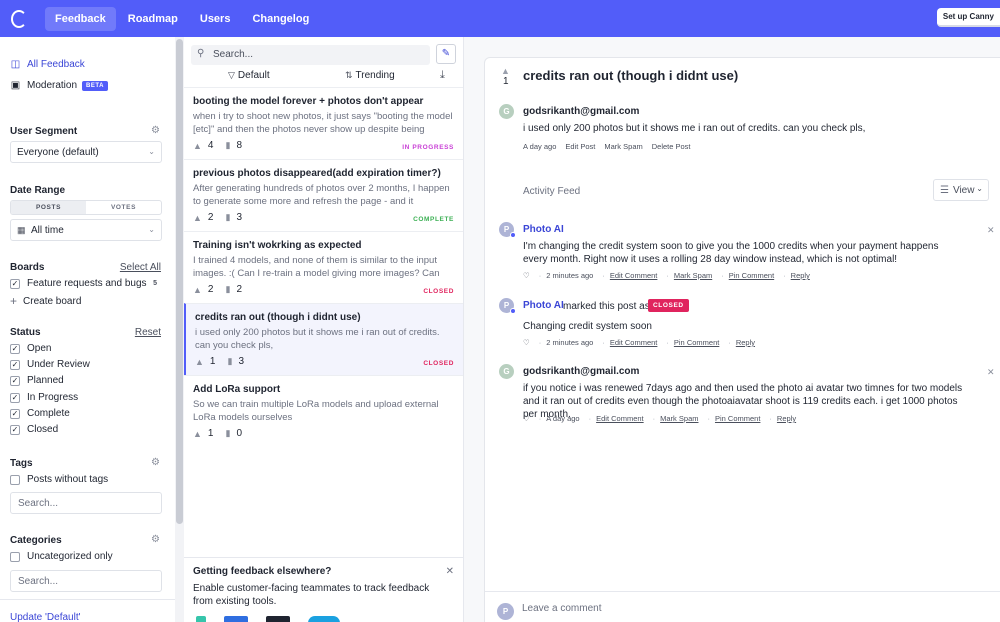  What do you see at coordinates (34, 429) in the screenshot?
I see `status-checkbox-closed: ✓ Closed` at bounding box center [34, 429].